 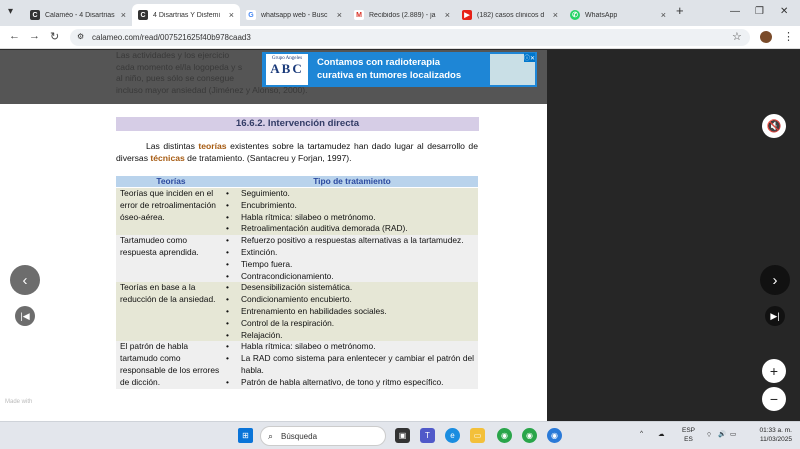 What do you see at coordinates (775, 316) in the screenshot?
I see `last-page-button: ▶|` at bounding box center [775, 316].